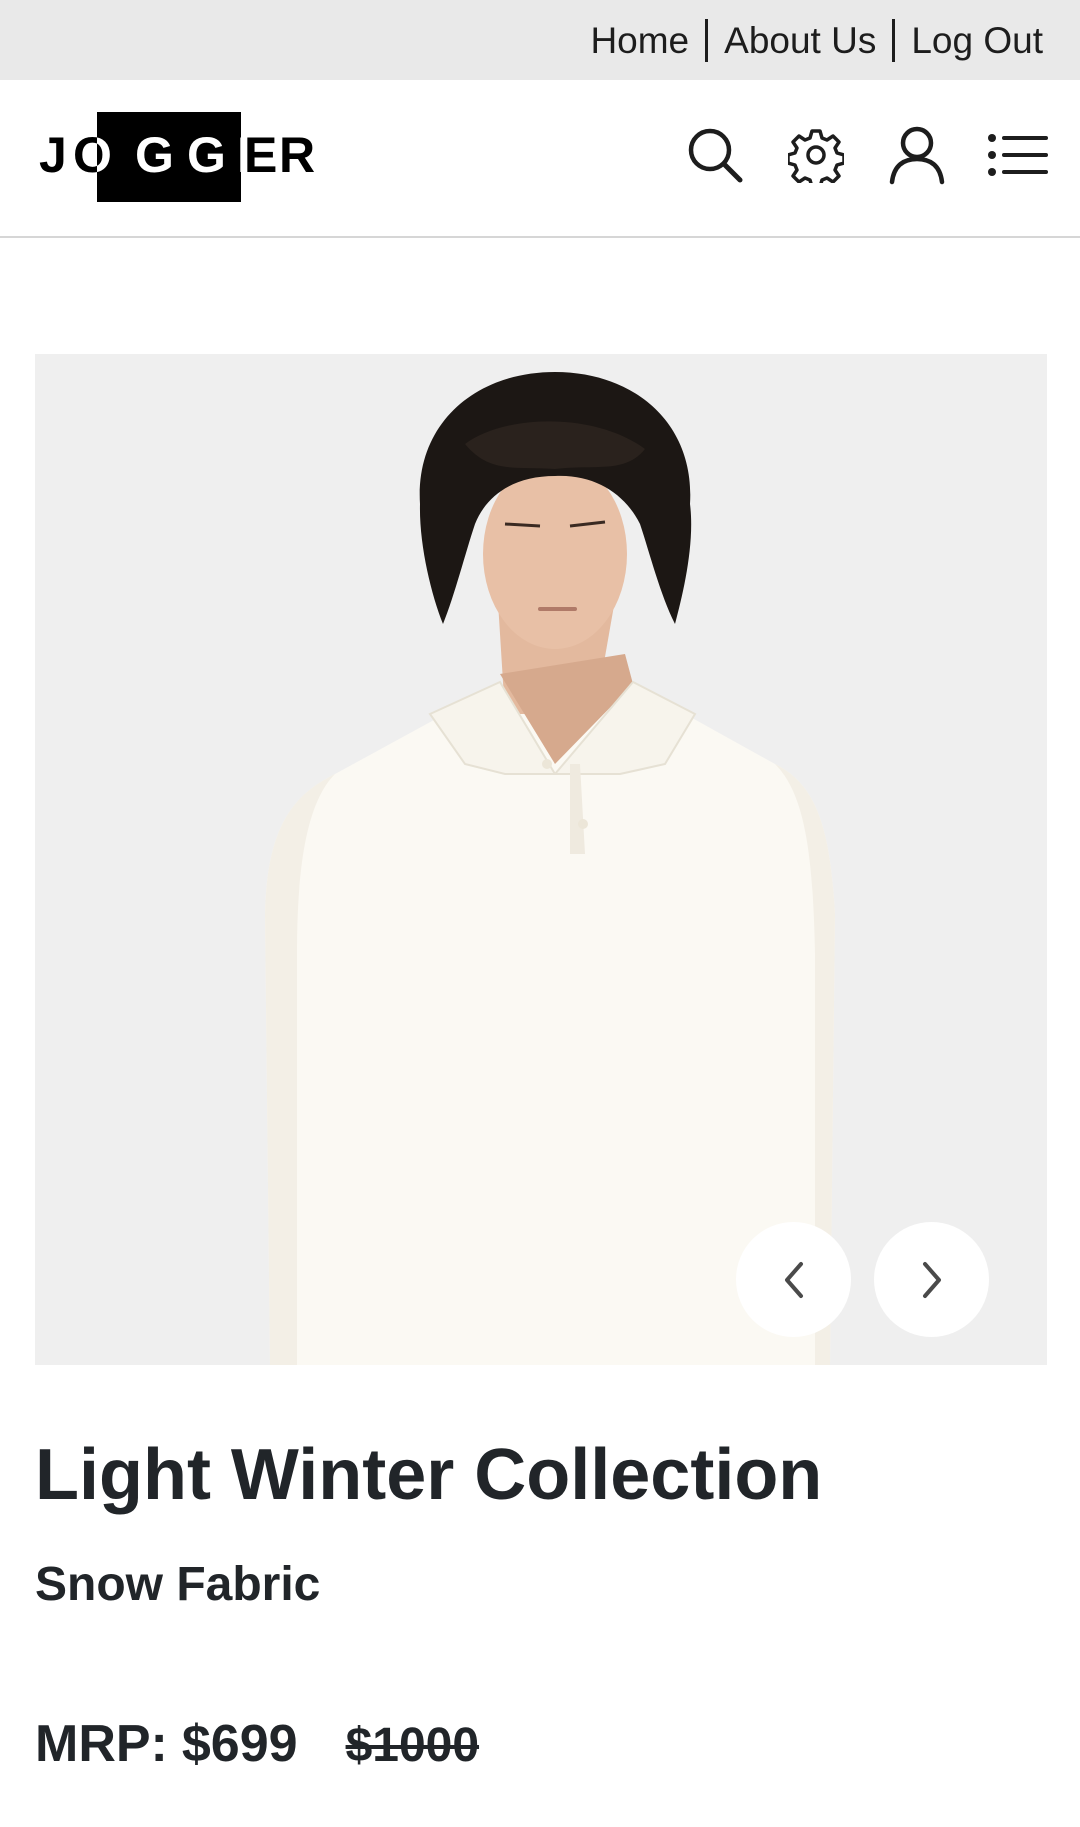  I want to click on current-price: $699, so click(239, 1744).